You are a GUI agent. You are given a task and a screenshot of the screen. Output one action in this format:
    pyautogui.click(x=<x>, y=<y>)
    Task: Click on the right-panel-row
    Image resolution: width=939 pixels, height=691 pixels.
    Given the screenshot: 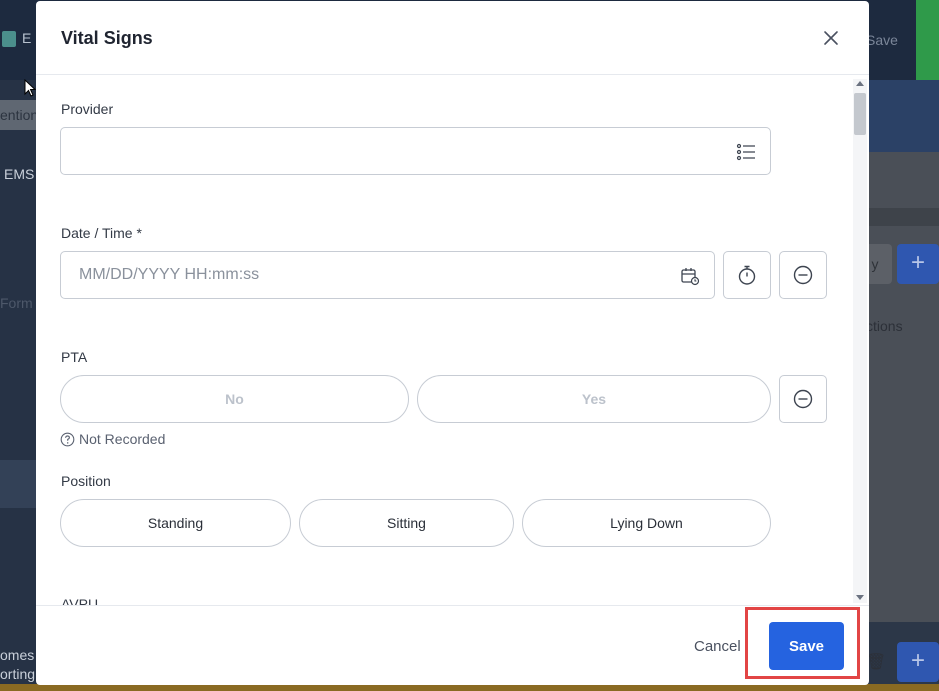 What is the action you would take?
    pyautogui.click(x=904, y=217)
    